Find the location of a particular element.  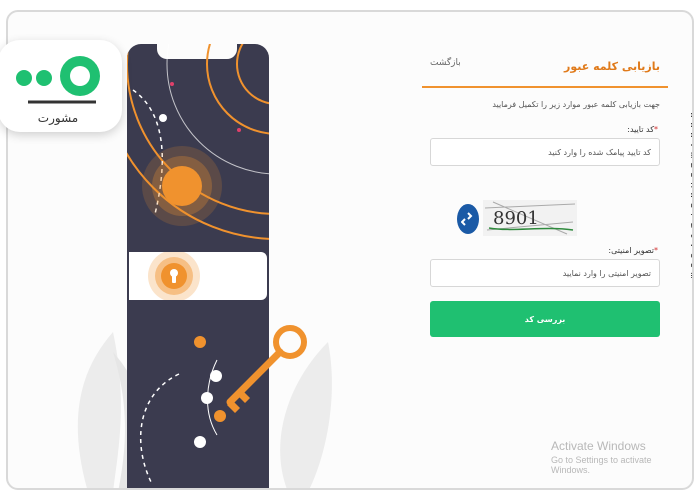

logo-text: مشورت is located at coordinates (58, 118).